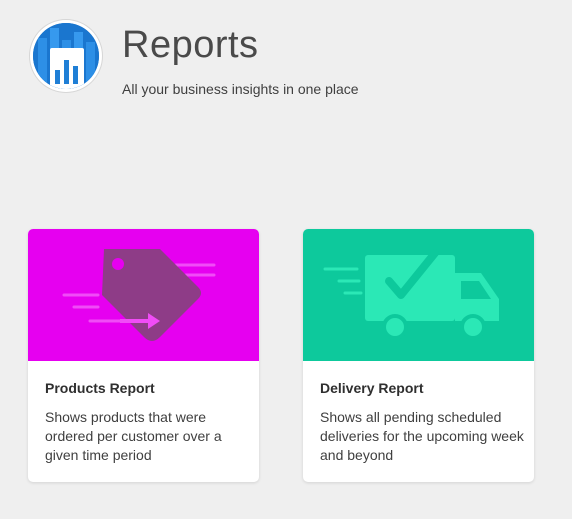 The height and width of the screenshot is (519, 572). I want to click on reports-logo, so click(66, 56).